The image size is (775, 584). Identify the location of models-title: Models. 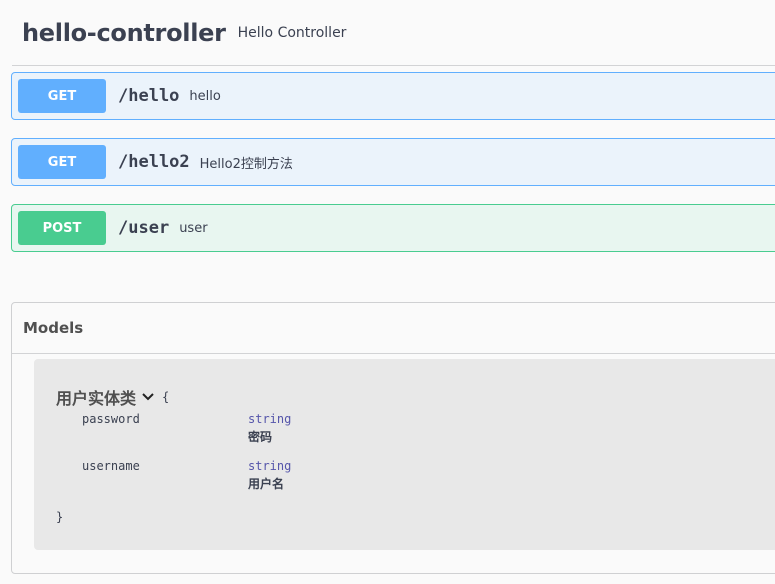
(393, 328).